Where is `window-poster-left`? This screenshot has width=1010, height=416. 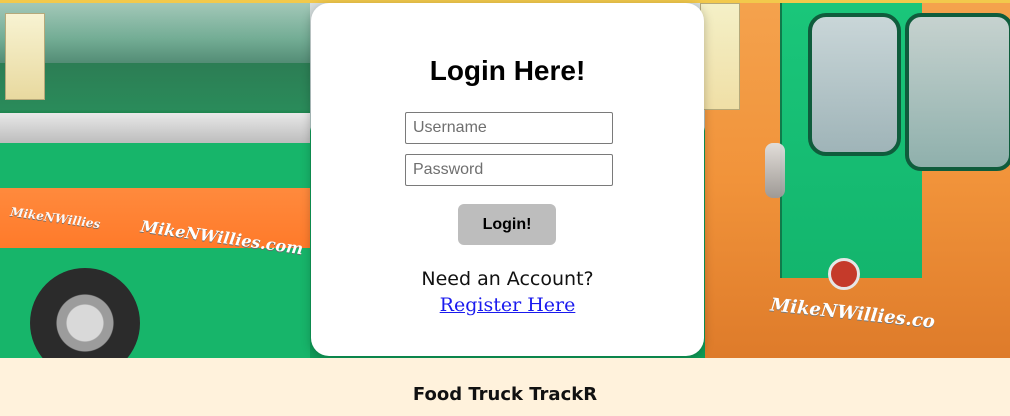 window-poster-left is located at coordinates (25, 56).